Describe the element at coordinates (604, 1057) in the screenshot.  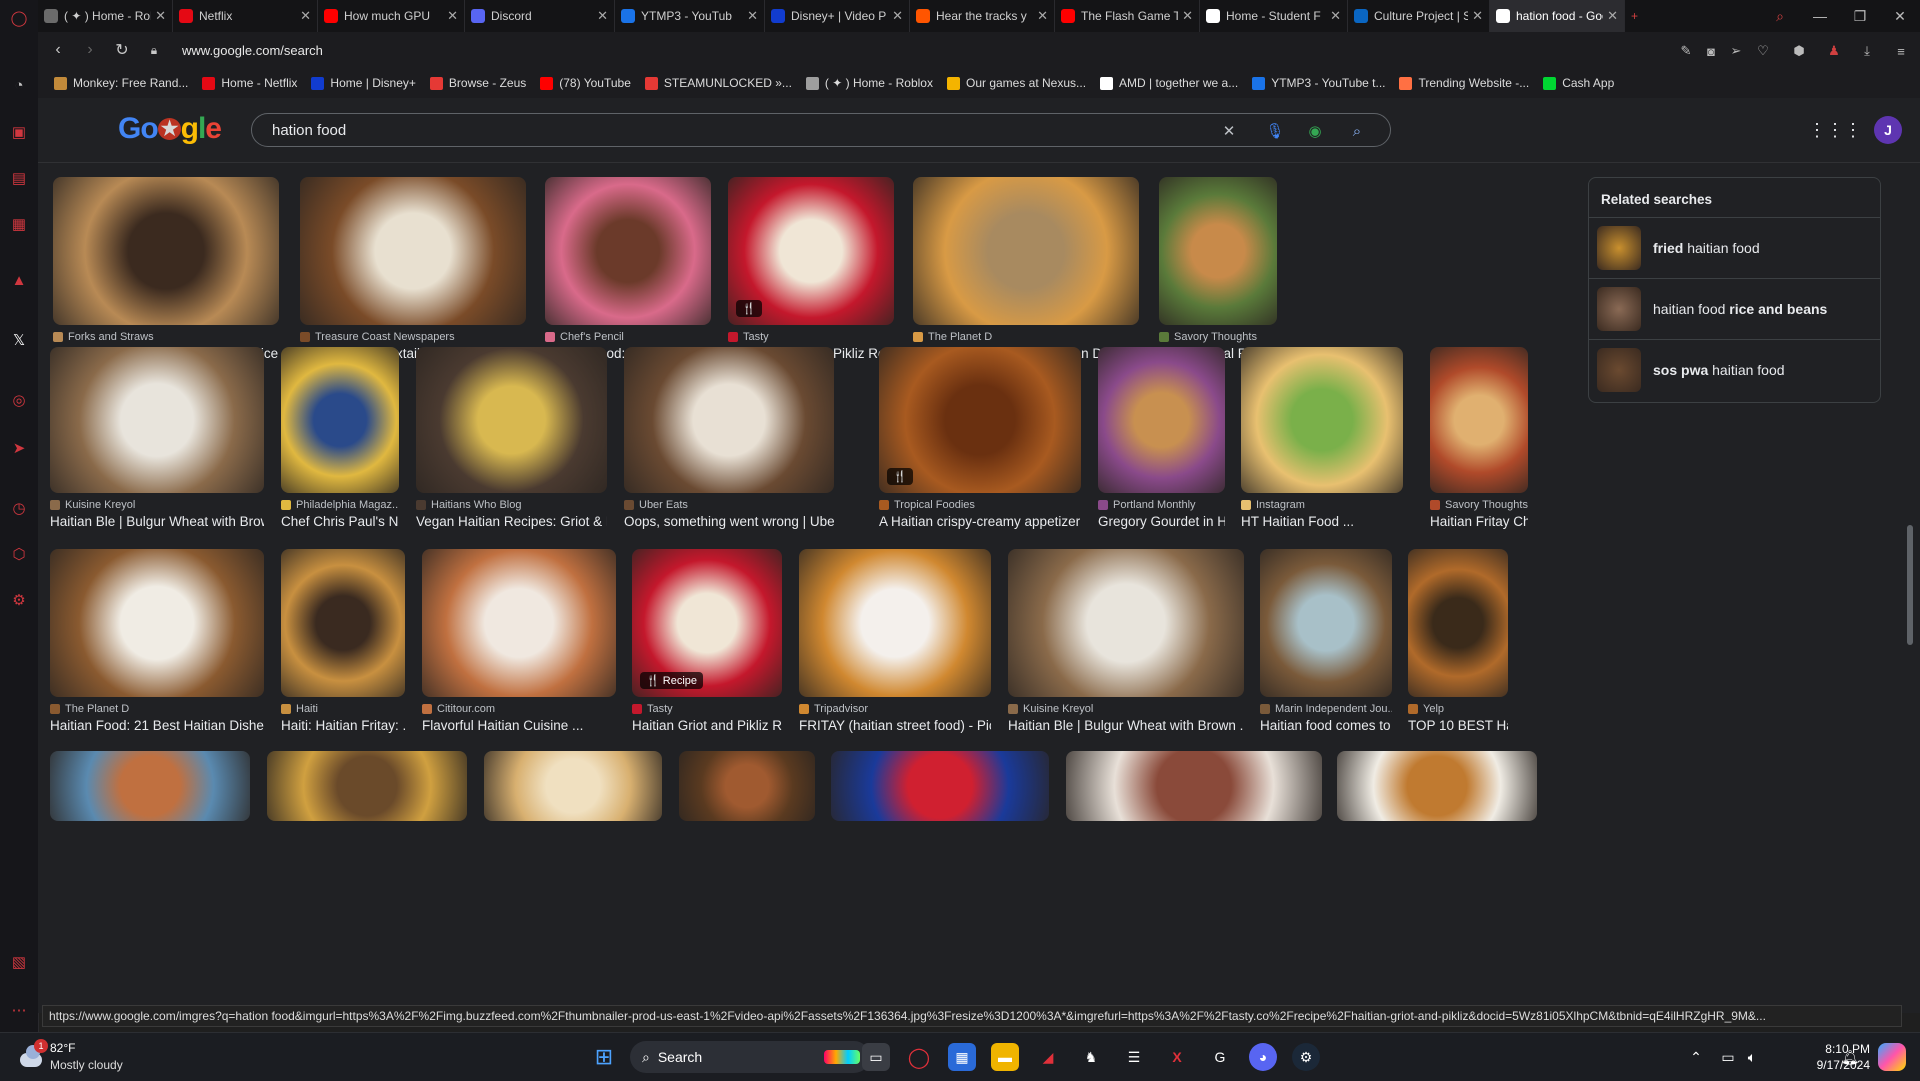
I see `windows-start-icon: ⊞` at that location.